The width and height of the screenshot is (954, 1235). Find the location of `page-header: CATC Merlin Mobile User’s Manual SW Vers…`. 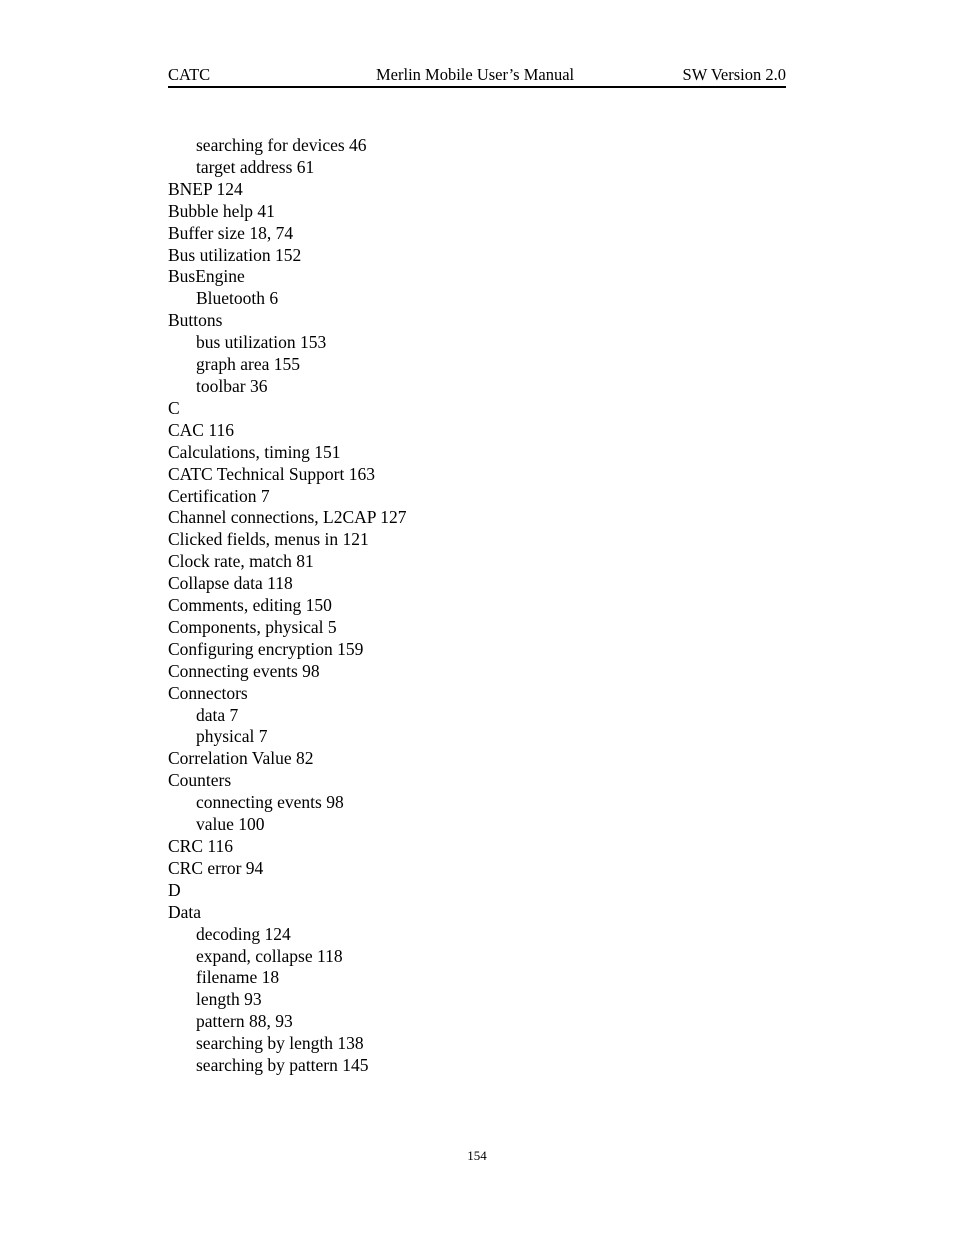

page-header: CATC Merlin Mobile User’s Manual SW Vers… is located at coordinates (477, 76).